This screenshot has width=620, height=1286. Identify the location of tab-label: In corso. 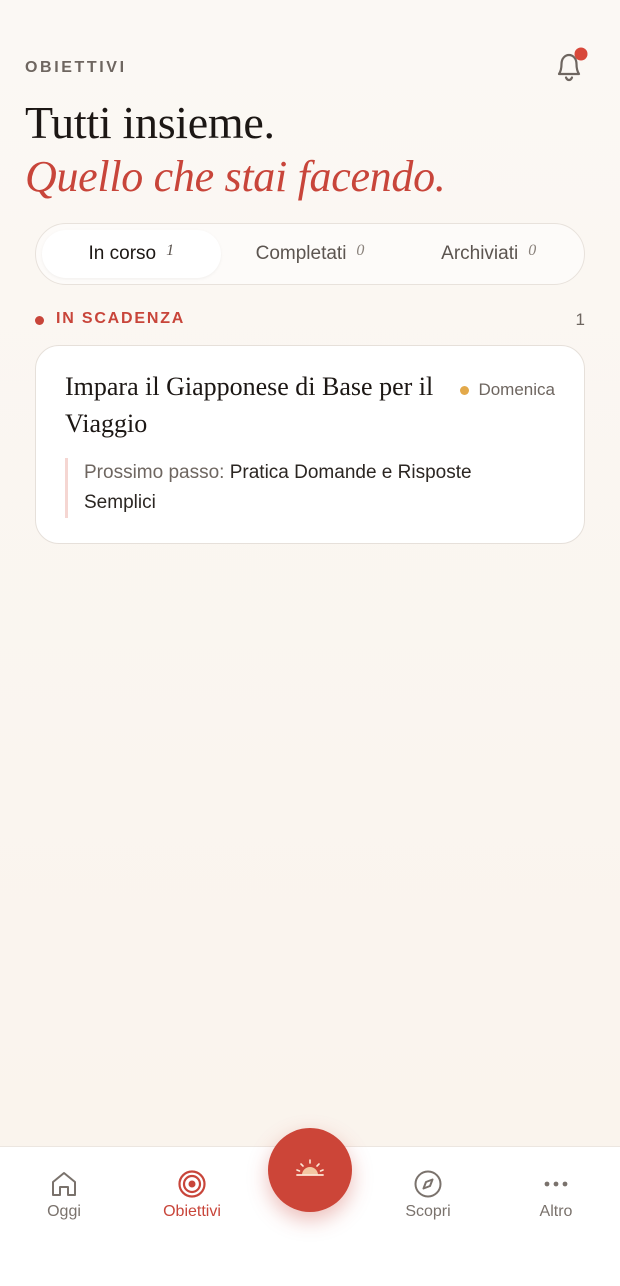
(122, 253).